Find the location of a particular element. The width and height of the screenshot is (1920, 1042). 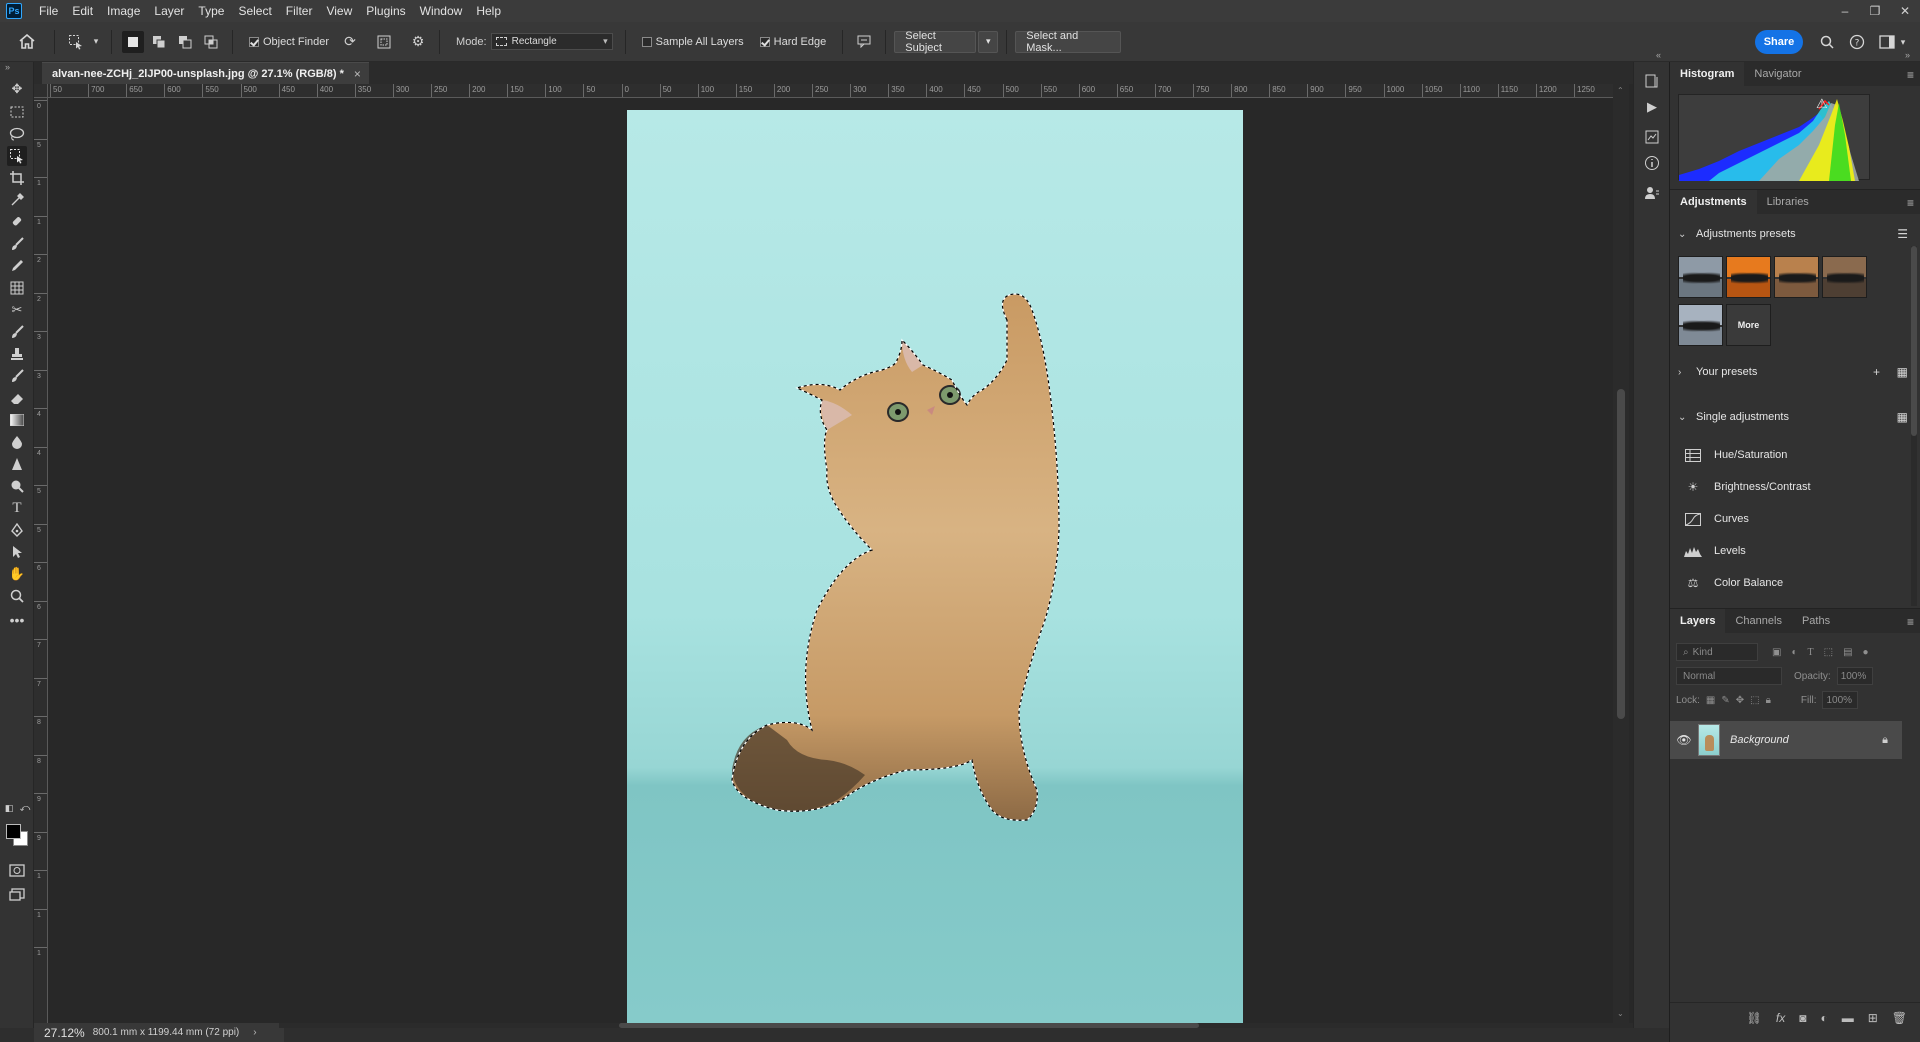

blur-tool-icon is located at coordinates (17, 442).